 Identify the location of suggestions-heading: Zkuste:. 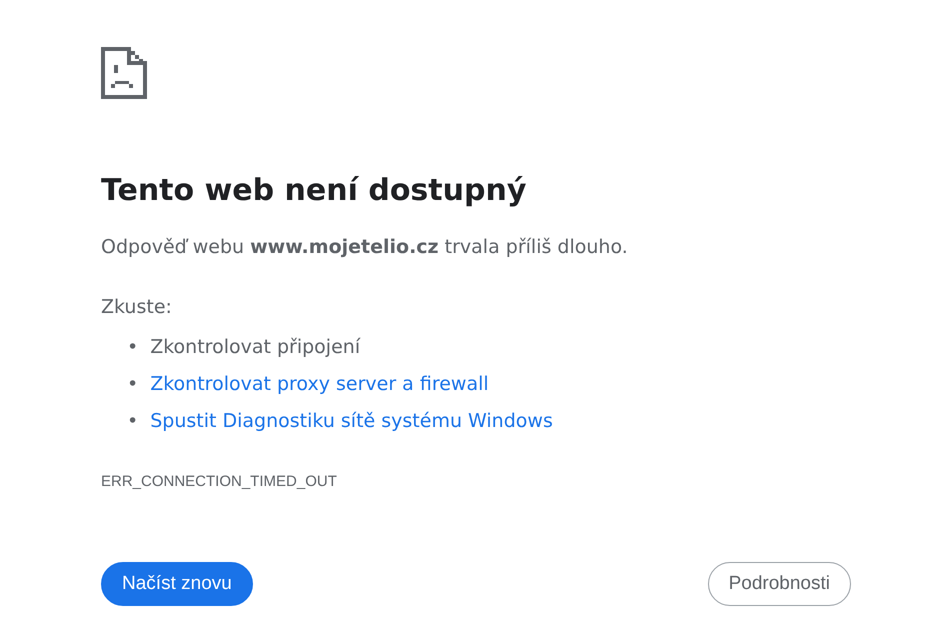
(137, 307).